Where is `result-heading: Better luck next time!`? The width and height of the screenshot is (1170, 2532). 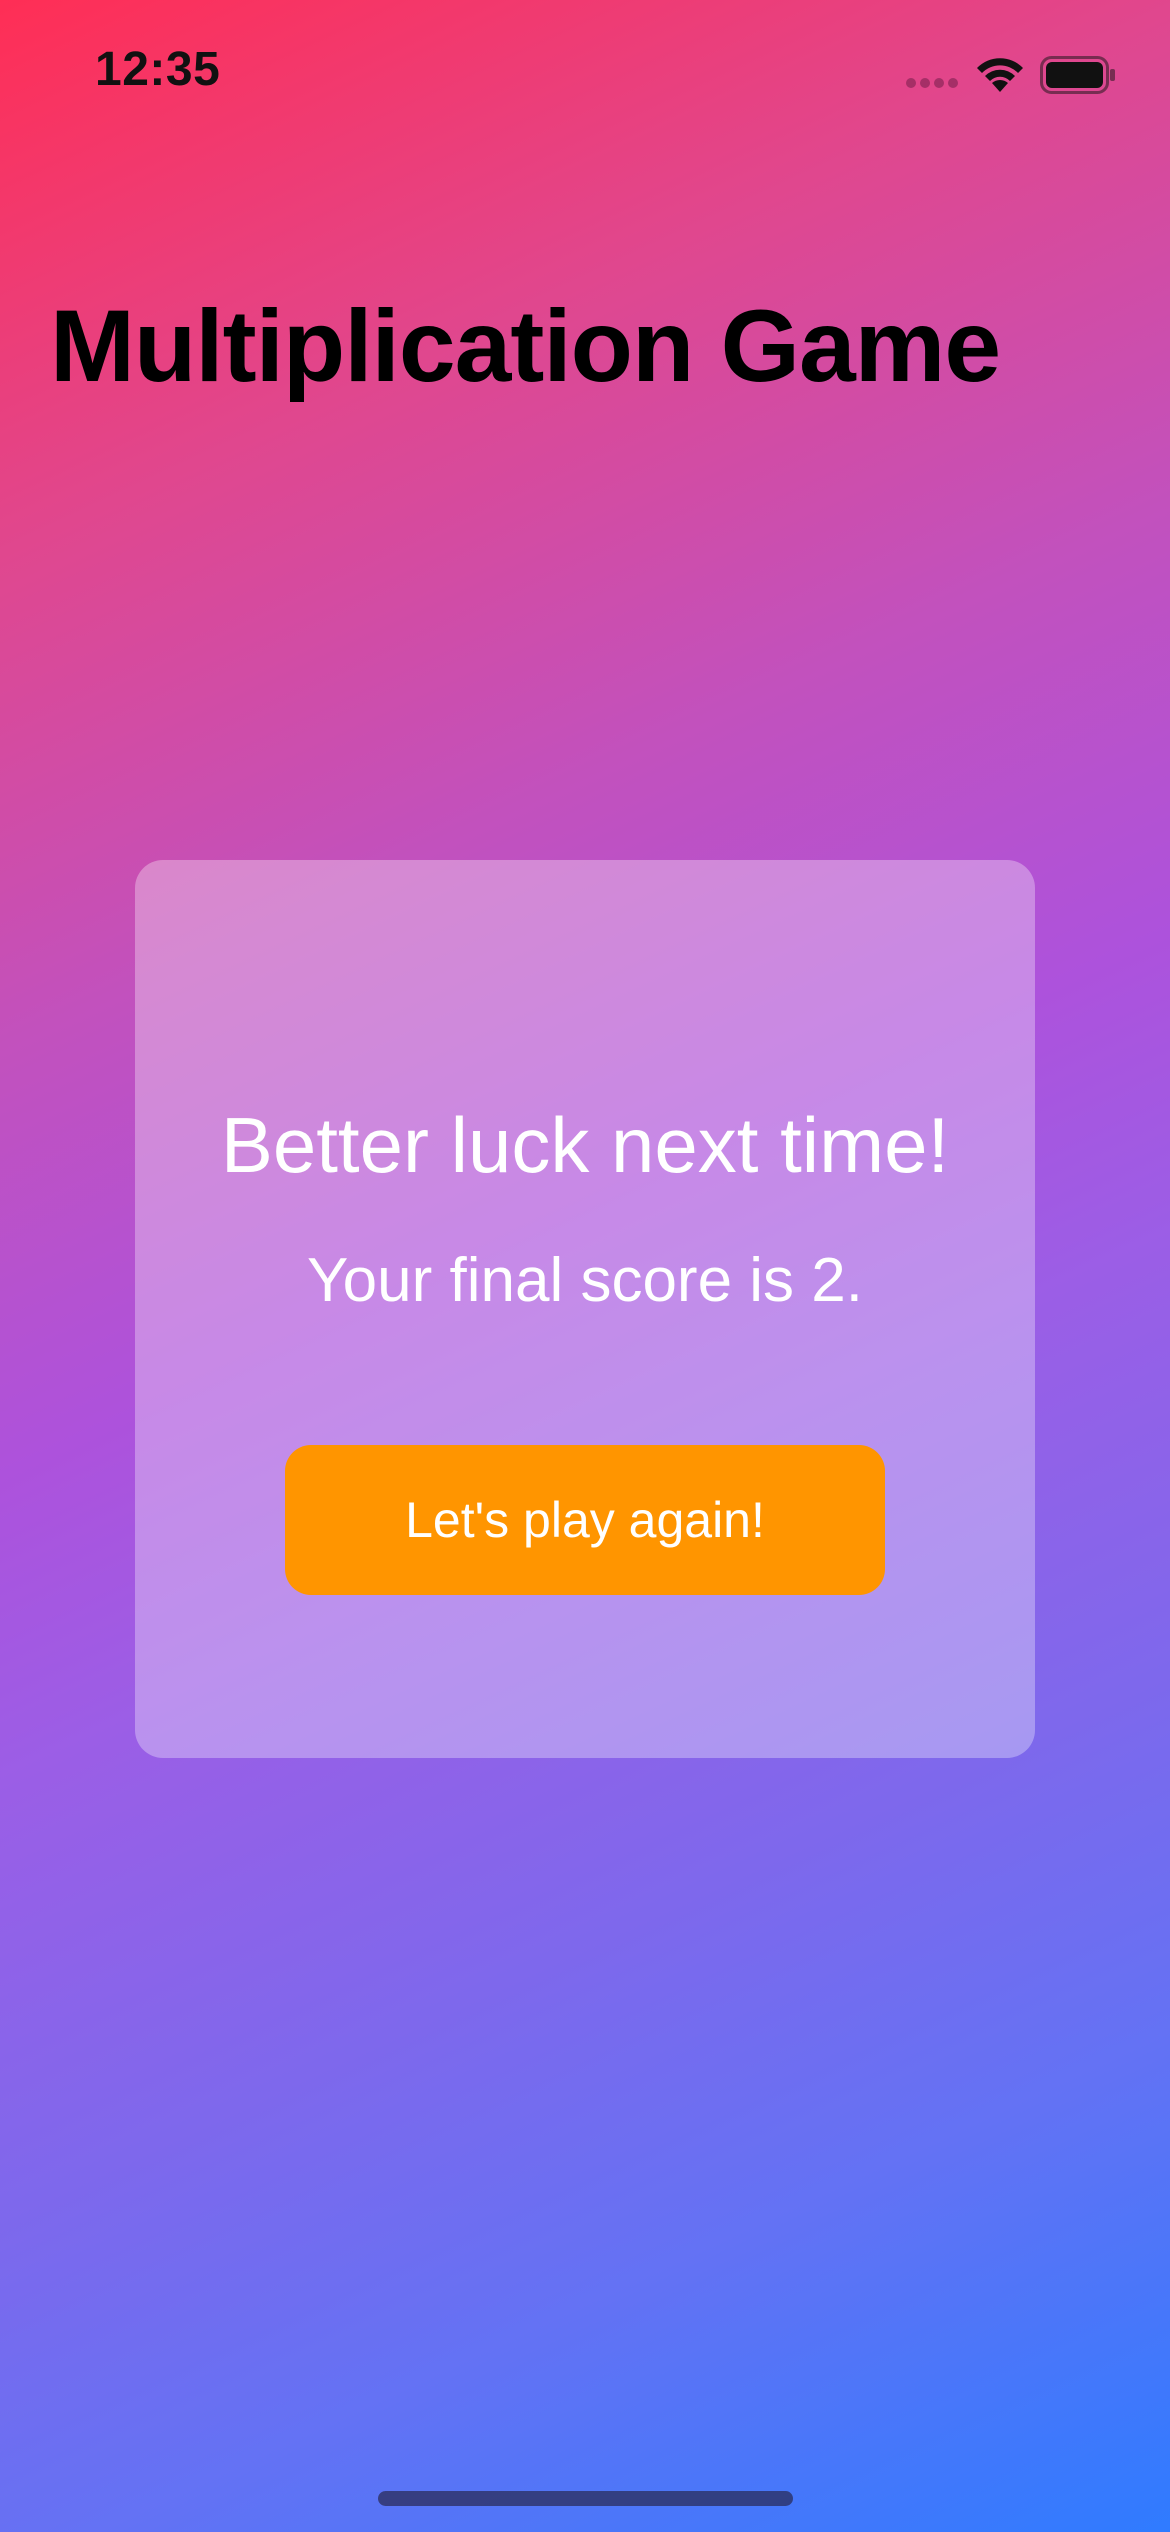 result-heading: Better luck next time! is located at coordinates (585, 1145).